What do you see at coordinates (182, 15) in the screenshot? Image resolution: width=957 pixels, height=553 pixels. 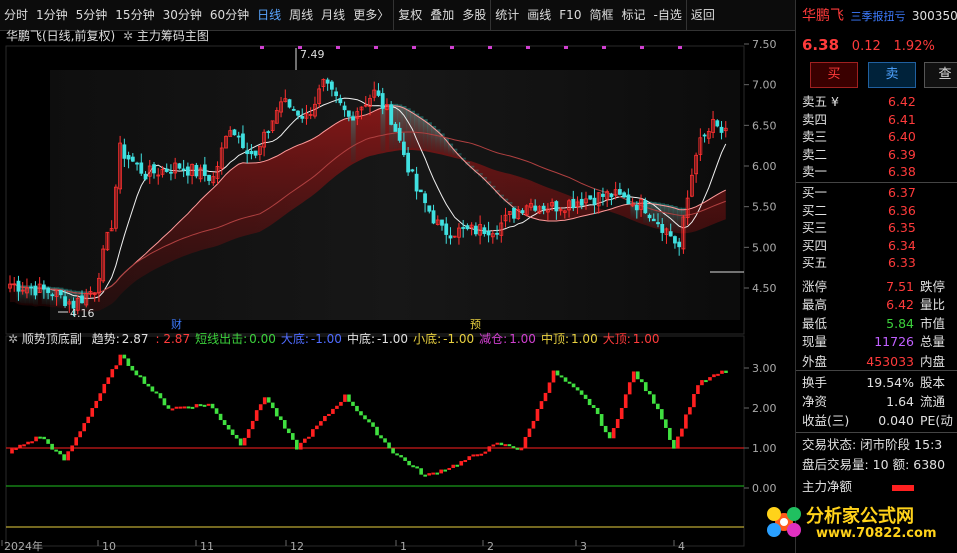 I see `toolbar-item-4: 30分钟` at bounding box center [182, 15].